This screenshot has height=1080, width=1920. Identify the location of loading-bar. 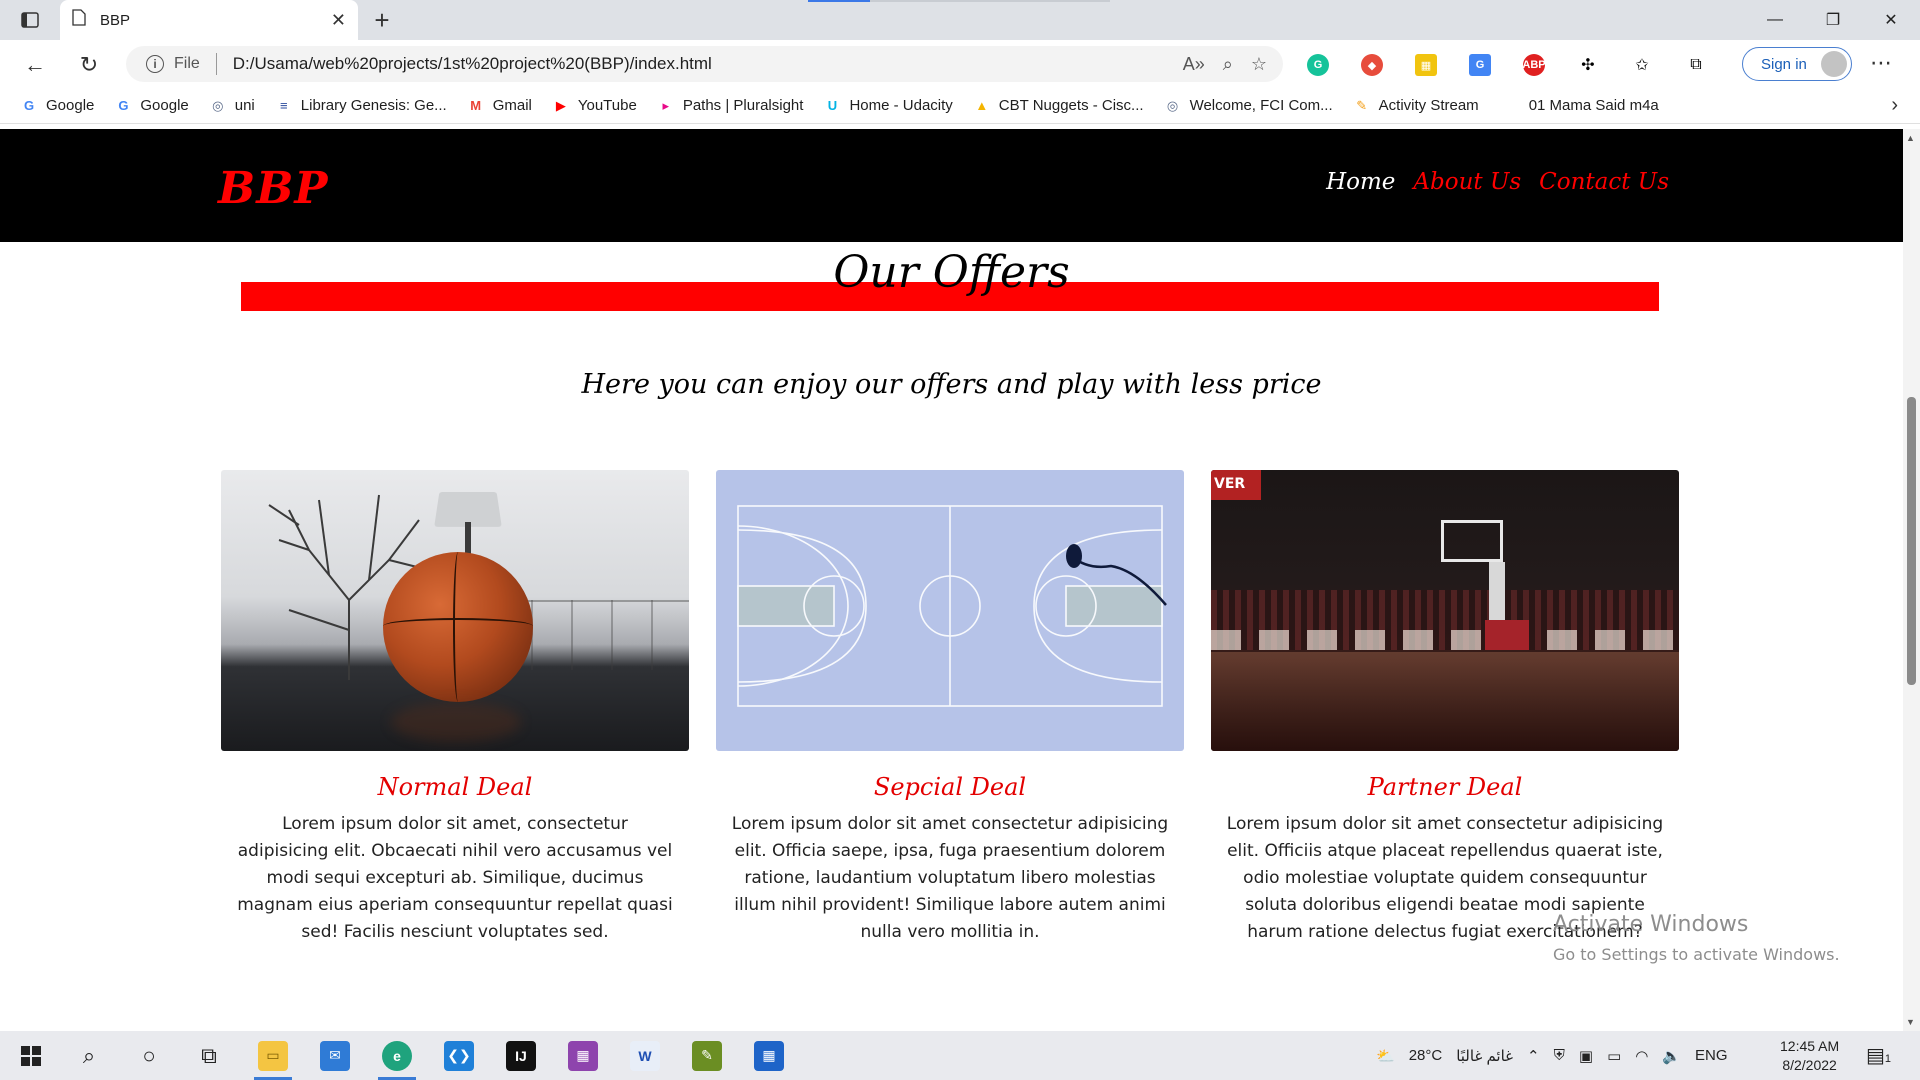
(959, 1).